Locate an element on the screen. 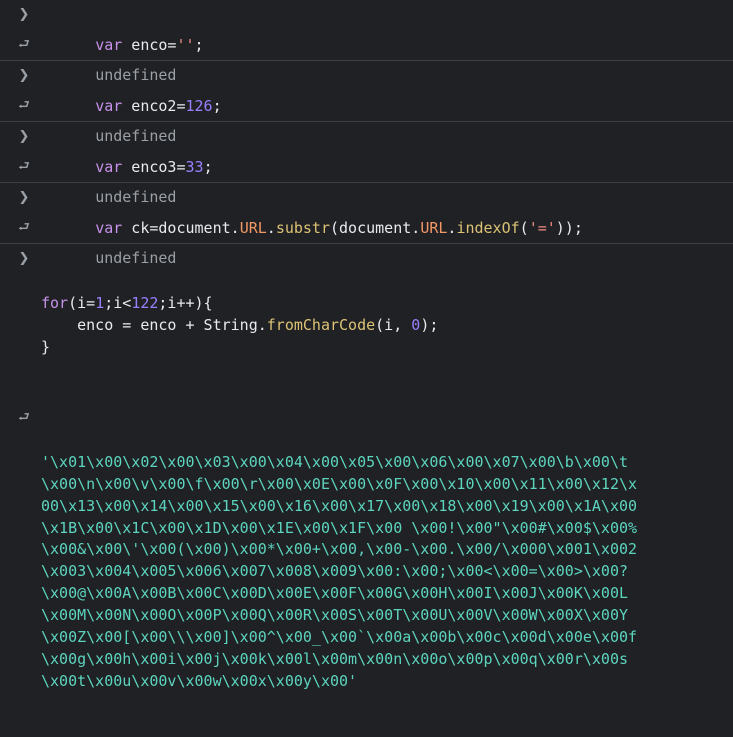  code-text: (i= is located at coordinates (82, 303).